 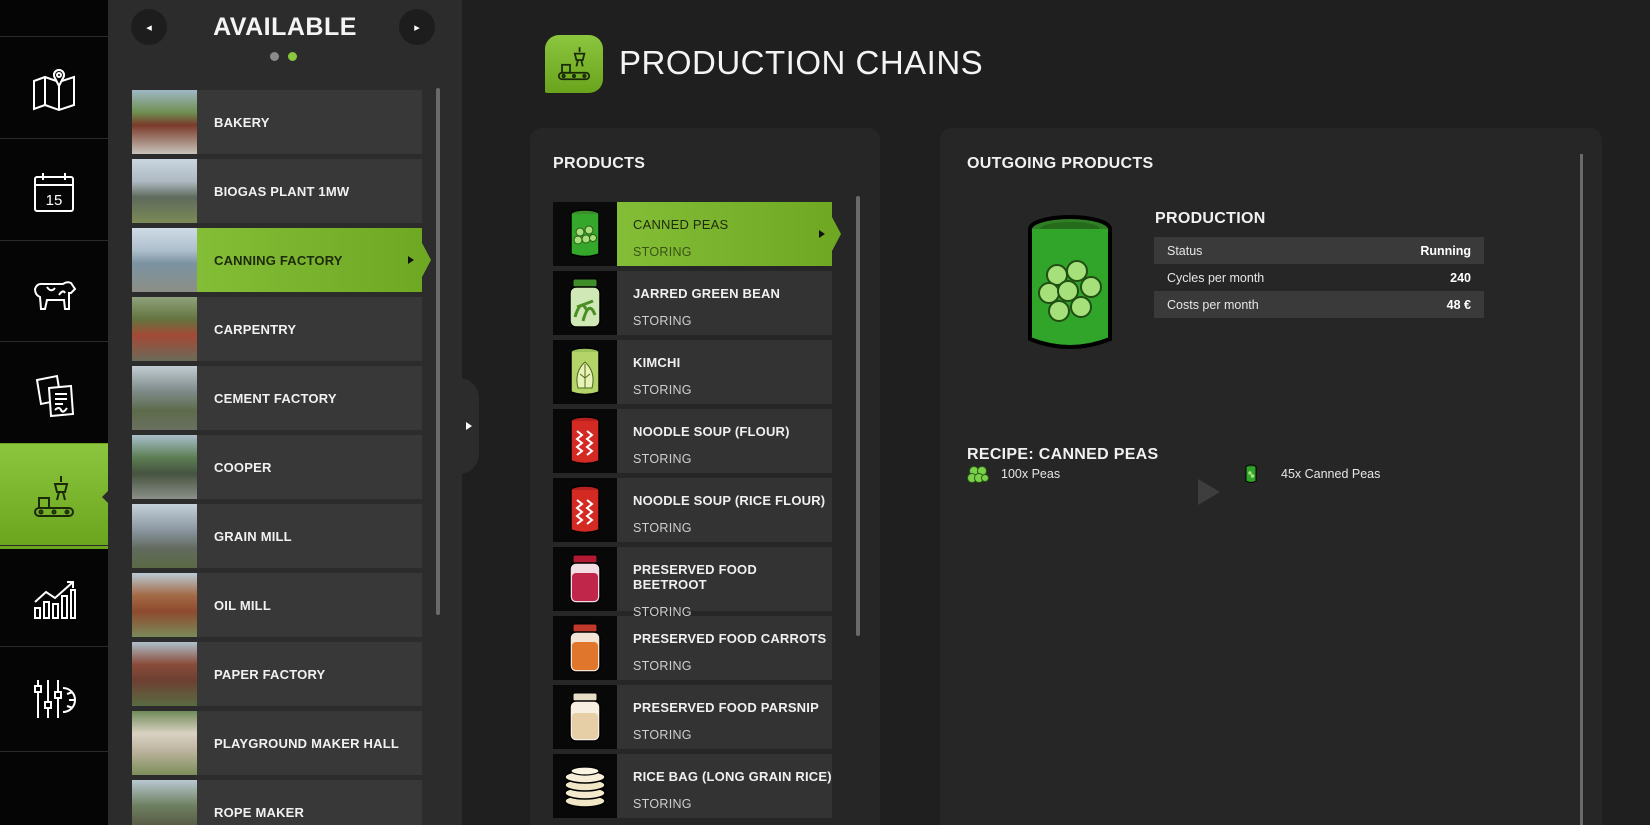 I want to click on stat-label: Costs per month, so click(x=1213, y=304).